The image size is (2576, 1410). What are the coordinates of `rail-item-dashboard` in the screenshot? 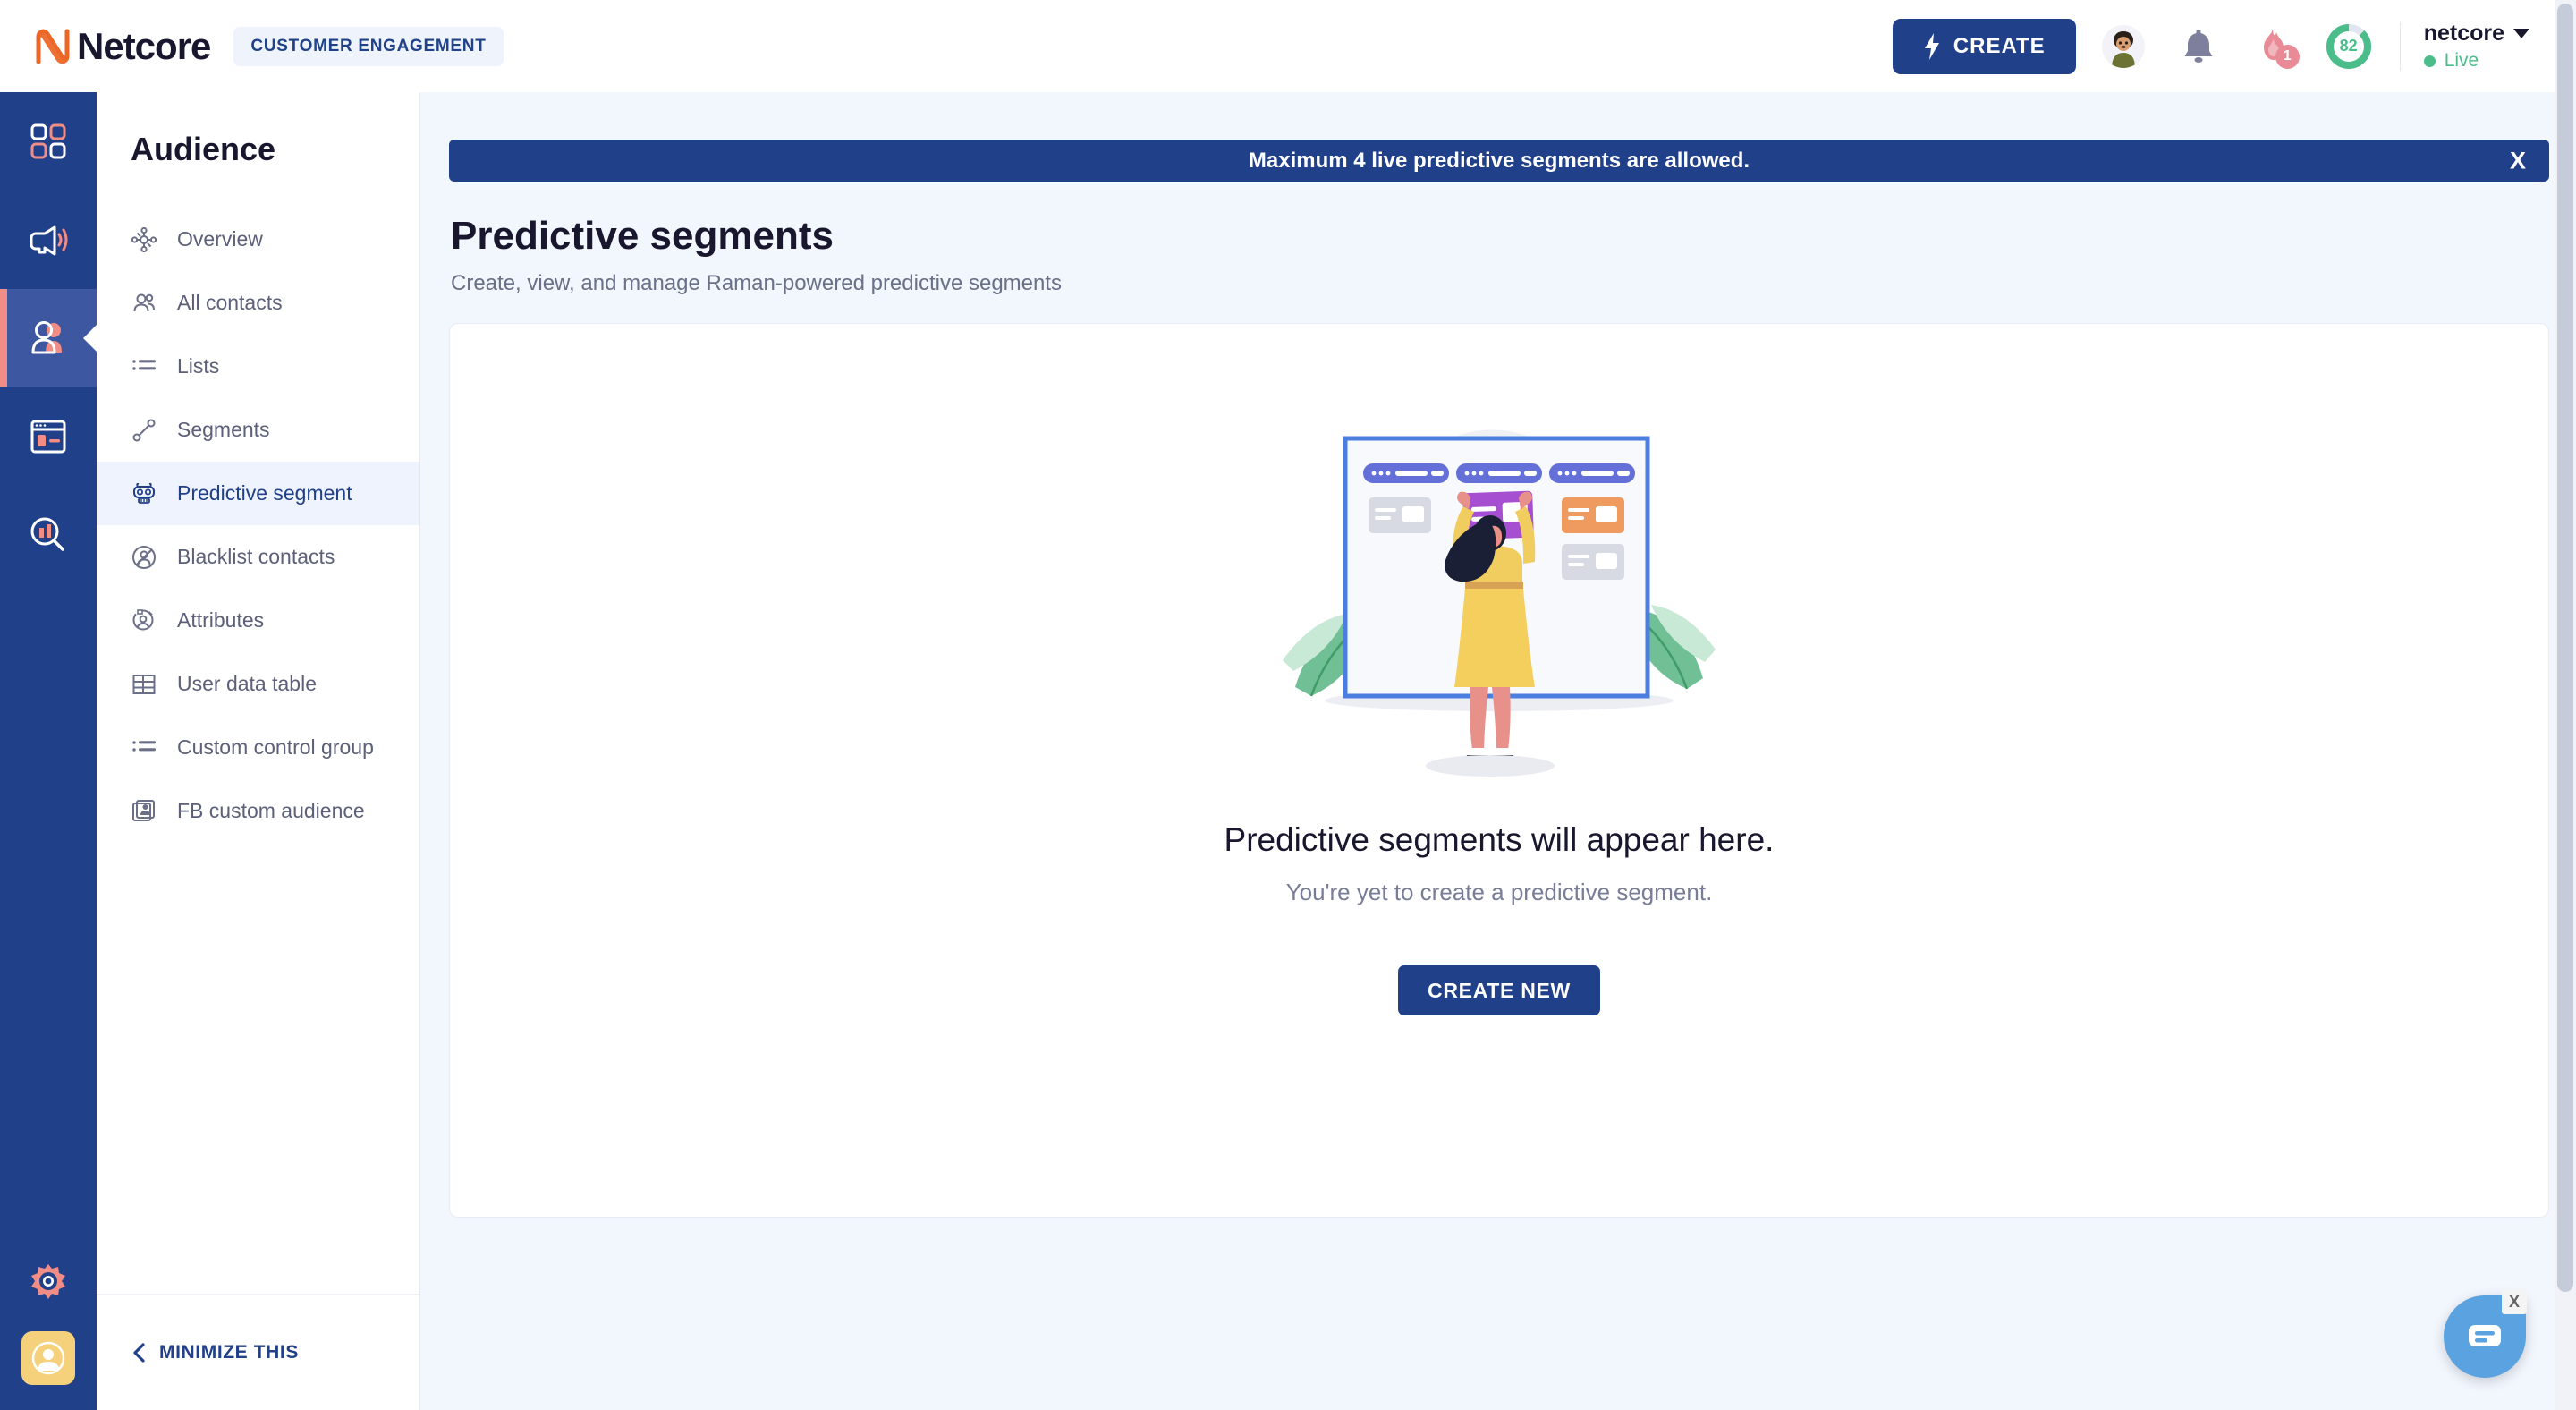 It's located at (48, 142).